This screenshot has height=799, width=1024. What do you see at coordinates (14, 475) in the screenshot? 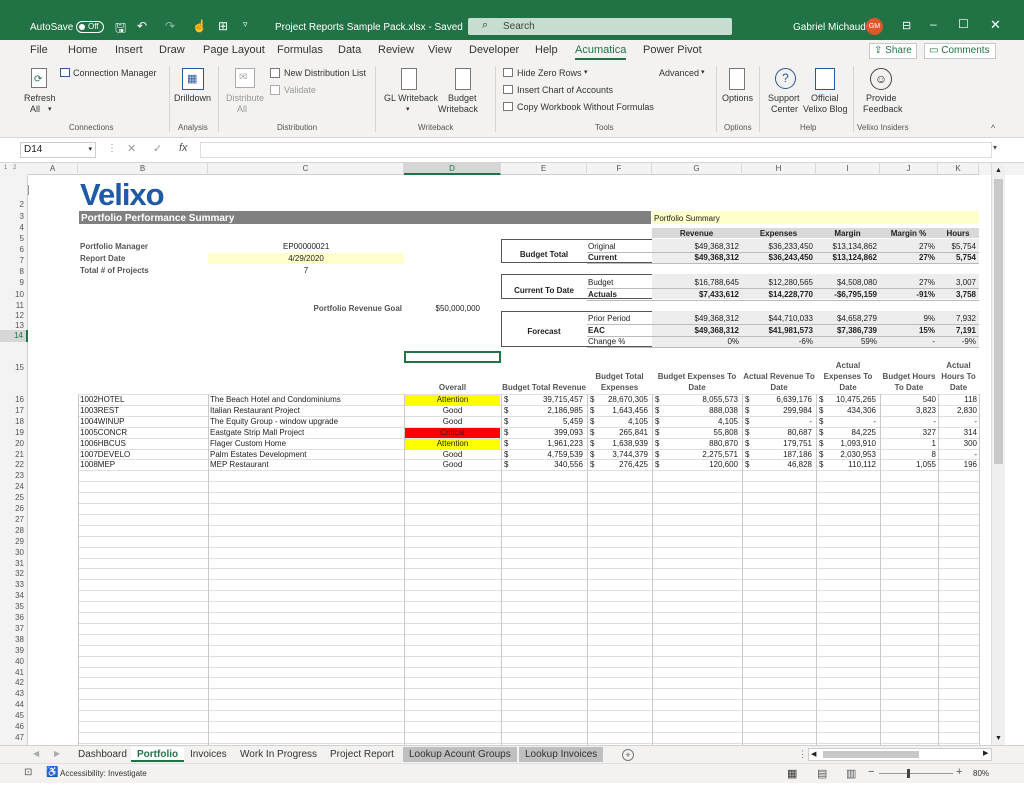
I see `row-header: 23` at bounding box center [14, 475].